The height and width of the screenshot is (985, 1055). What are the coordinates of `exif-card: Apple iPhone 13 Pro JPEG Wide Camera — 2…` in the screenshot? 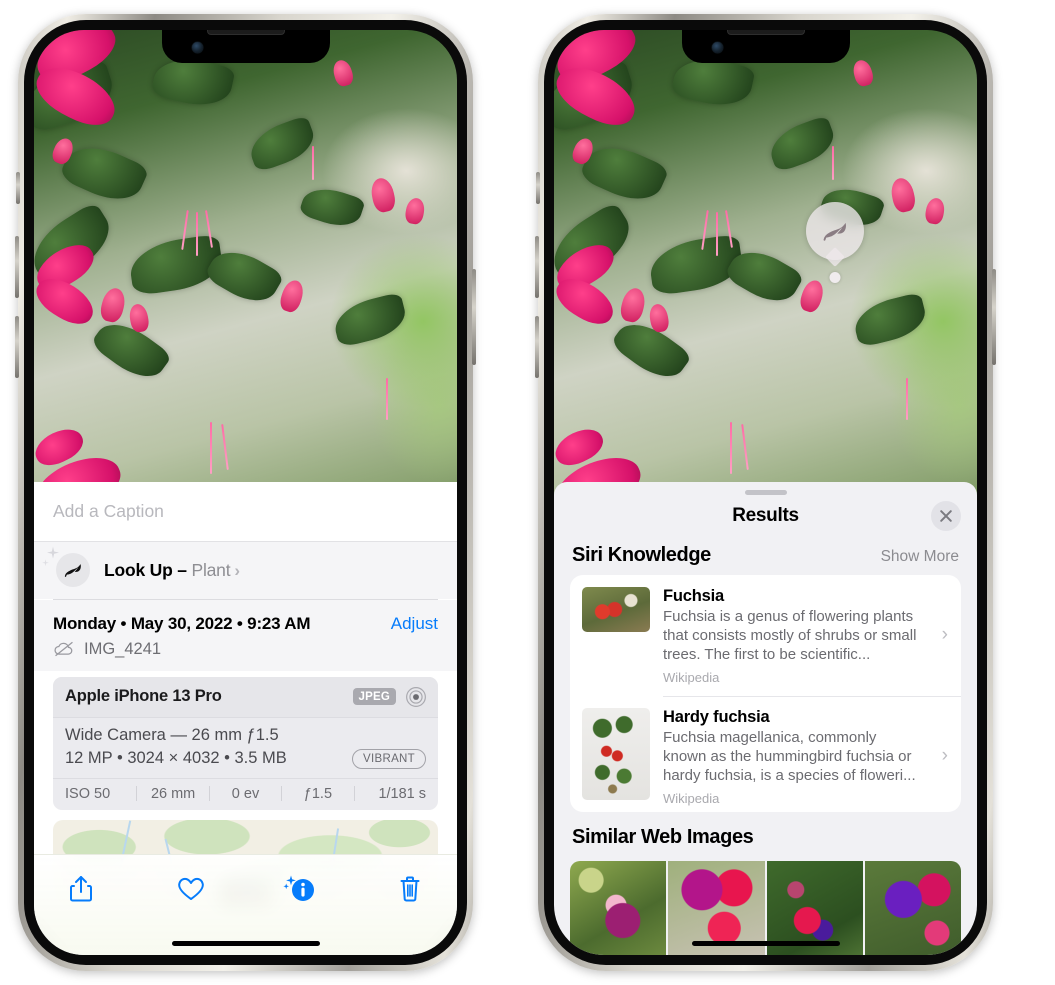 It's located at (245, 743).